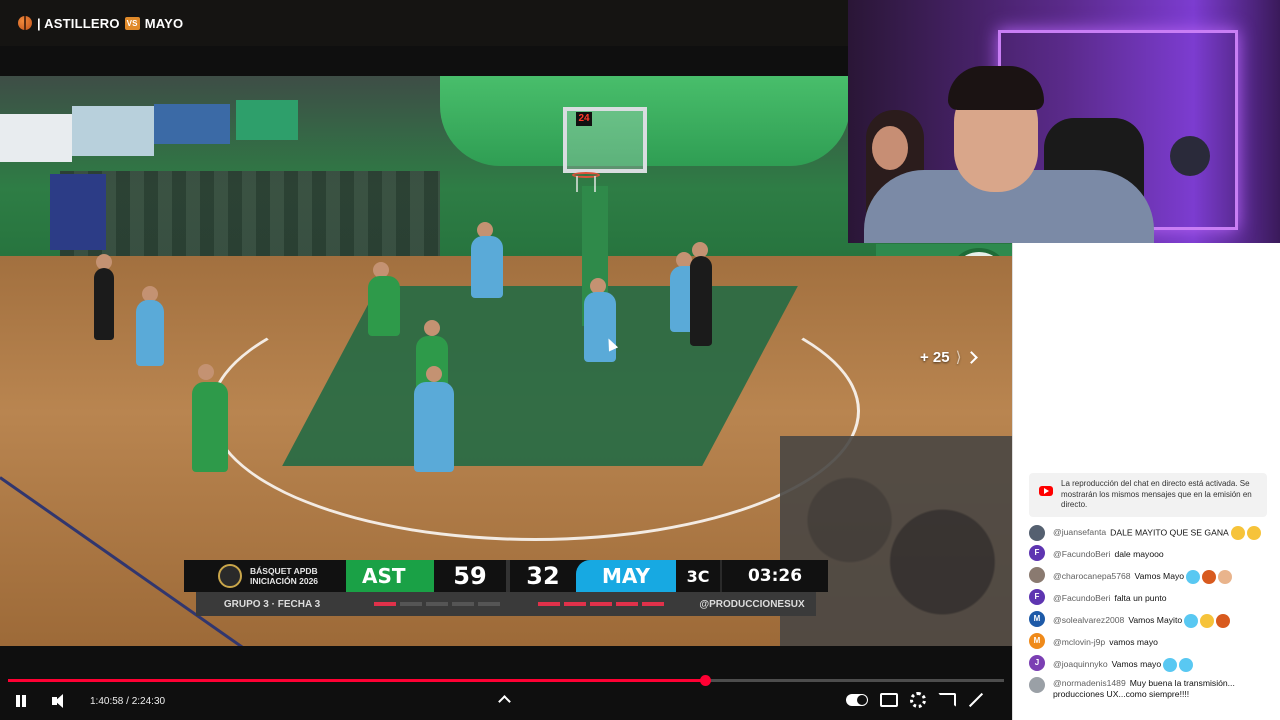 This screenshot has height=720, width=1280. I want to click on chat-message: @charocanepa5768 Vamos Mayo, so click(1151, 576).